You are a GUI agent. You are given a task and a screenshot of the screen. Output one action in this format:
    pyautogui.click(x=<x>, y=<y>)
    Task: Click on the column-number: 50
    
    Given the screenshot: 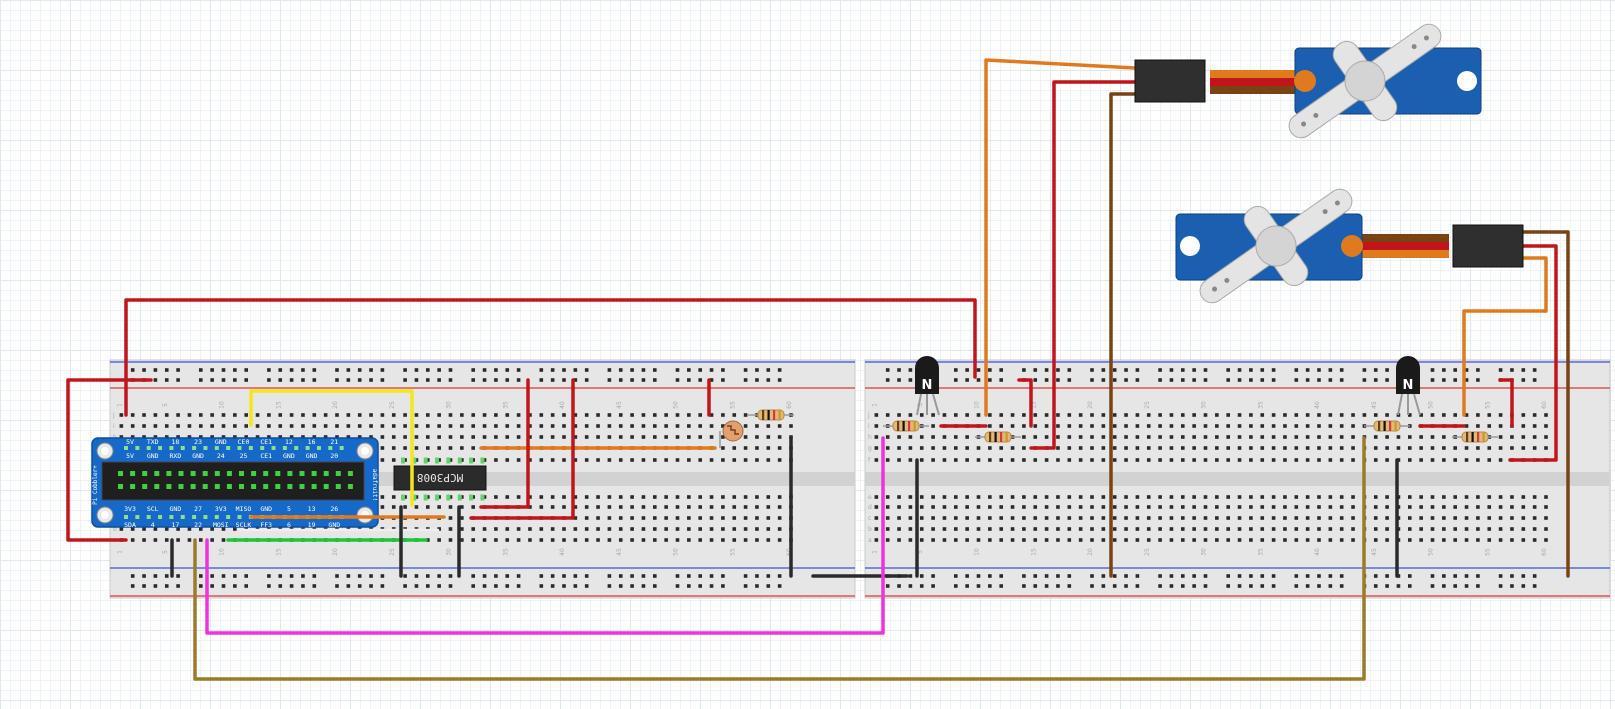 What is the action you would take?
    pyautogui.click(x=1431, y=405)
    